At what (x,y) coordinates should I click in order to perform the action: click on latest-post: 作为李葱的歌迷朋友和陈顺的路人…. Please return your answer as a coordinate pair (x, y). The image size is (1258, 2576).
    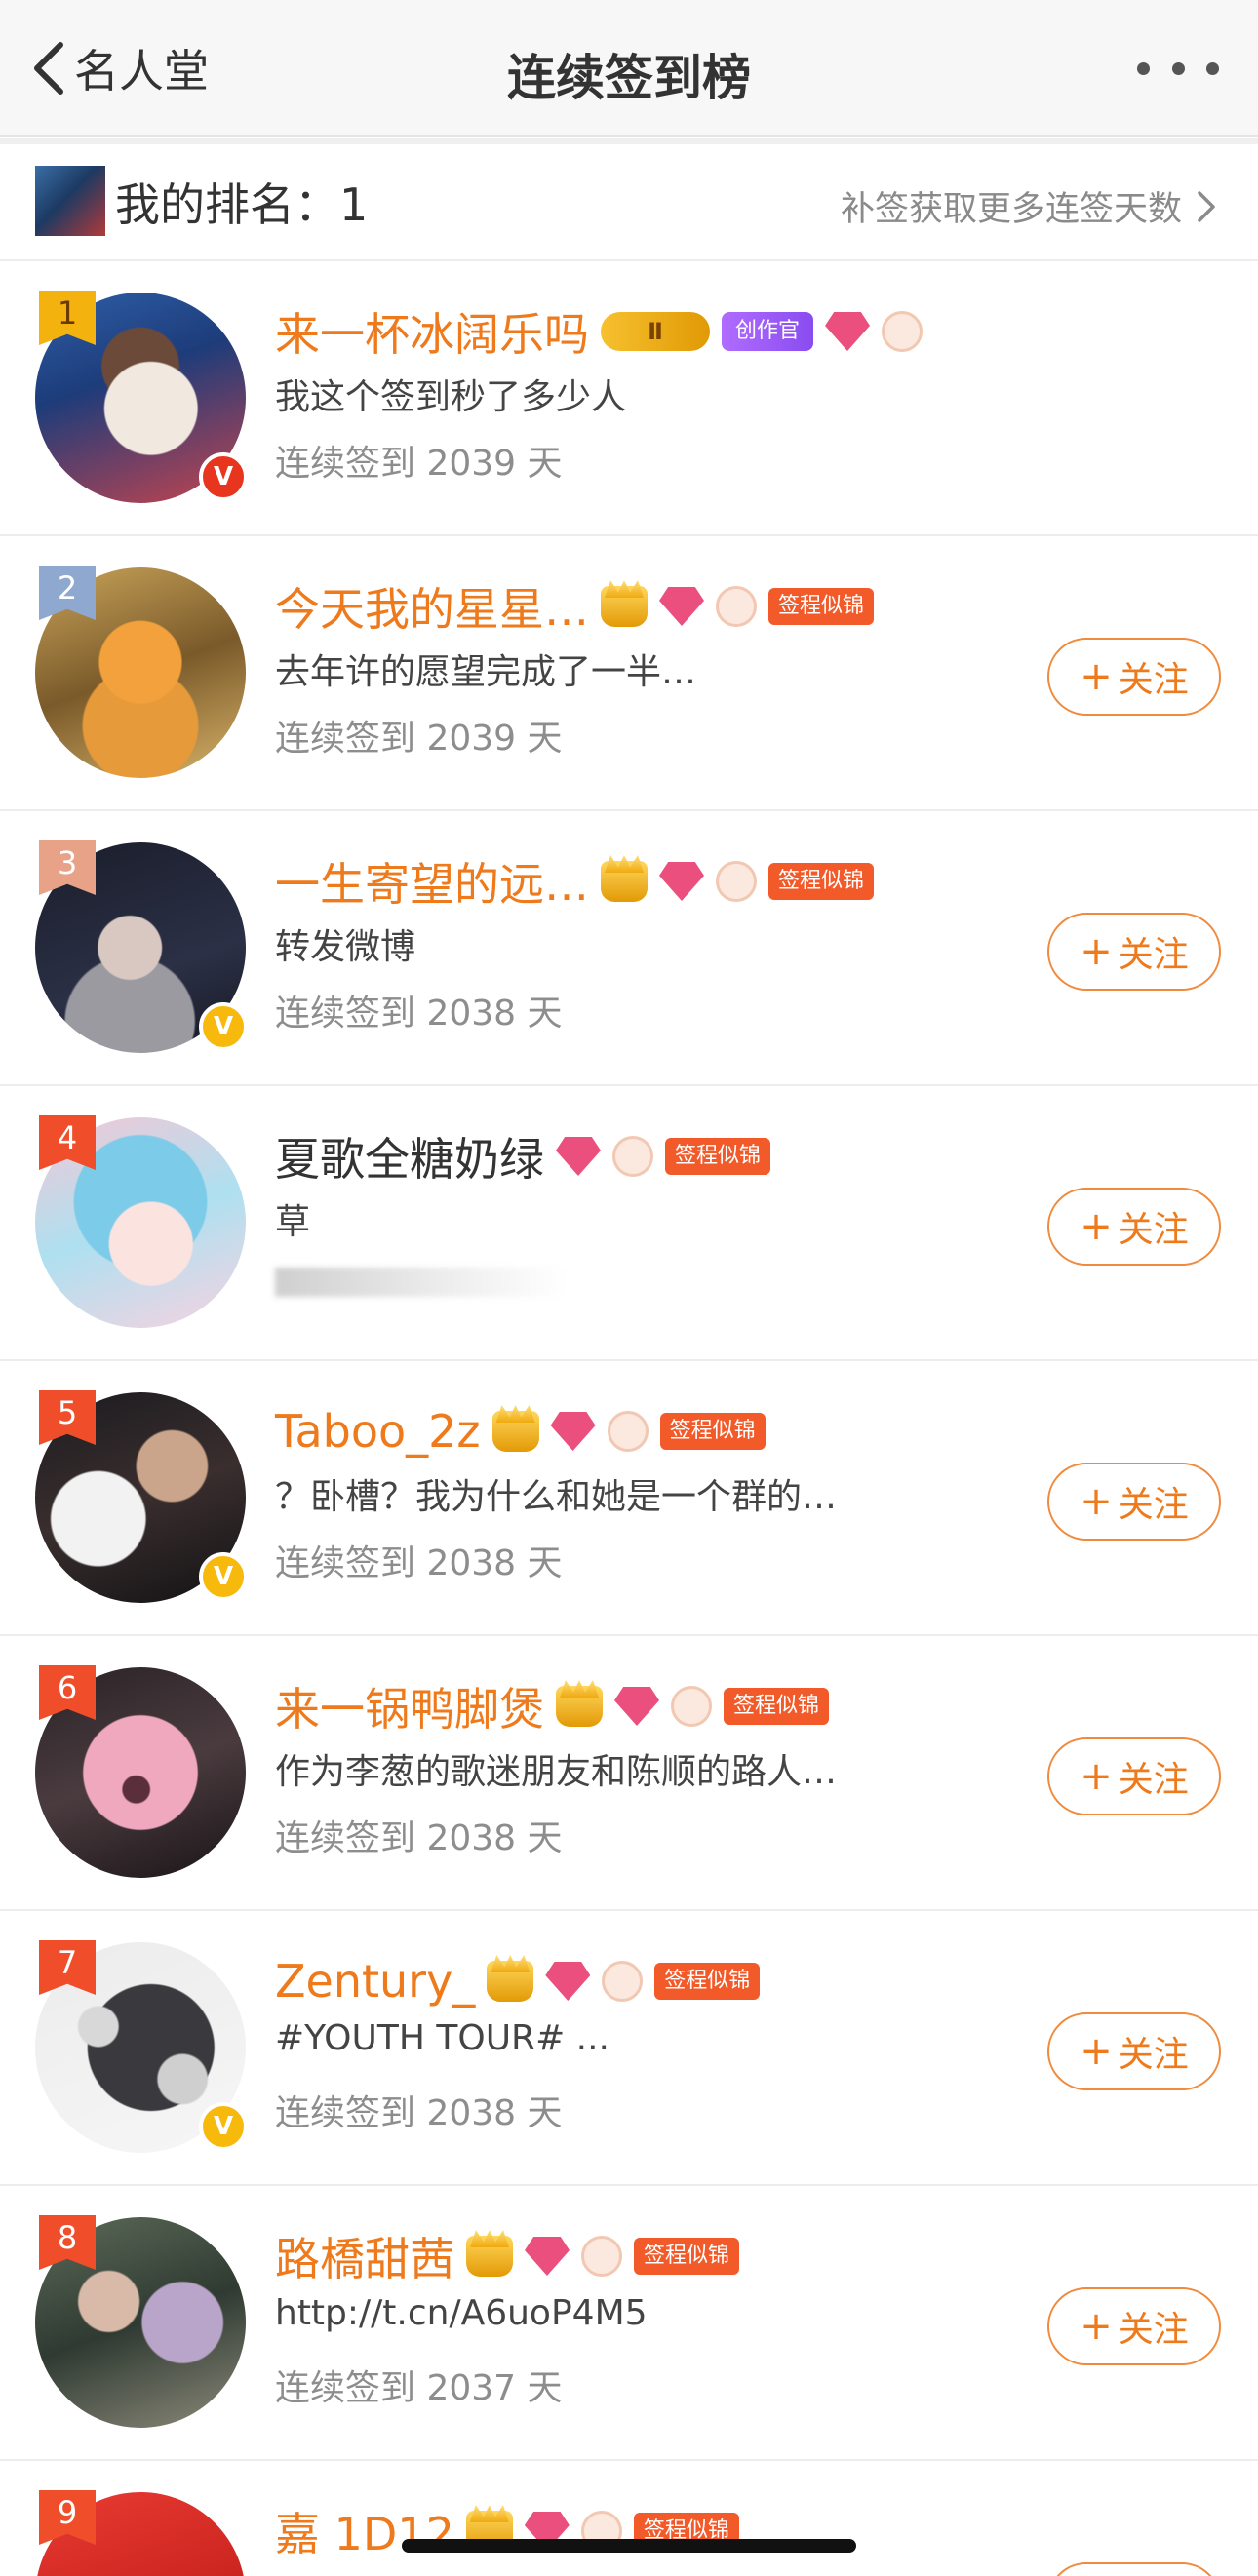
    Looking at the image, I should click on (556, 1768).